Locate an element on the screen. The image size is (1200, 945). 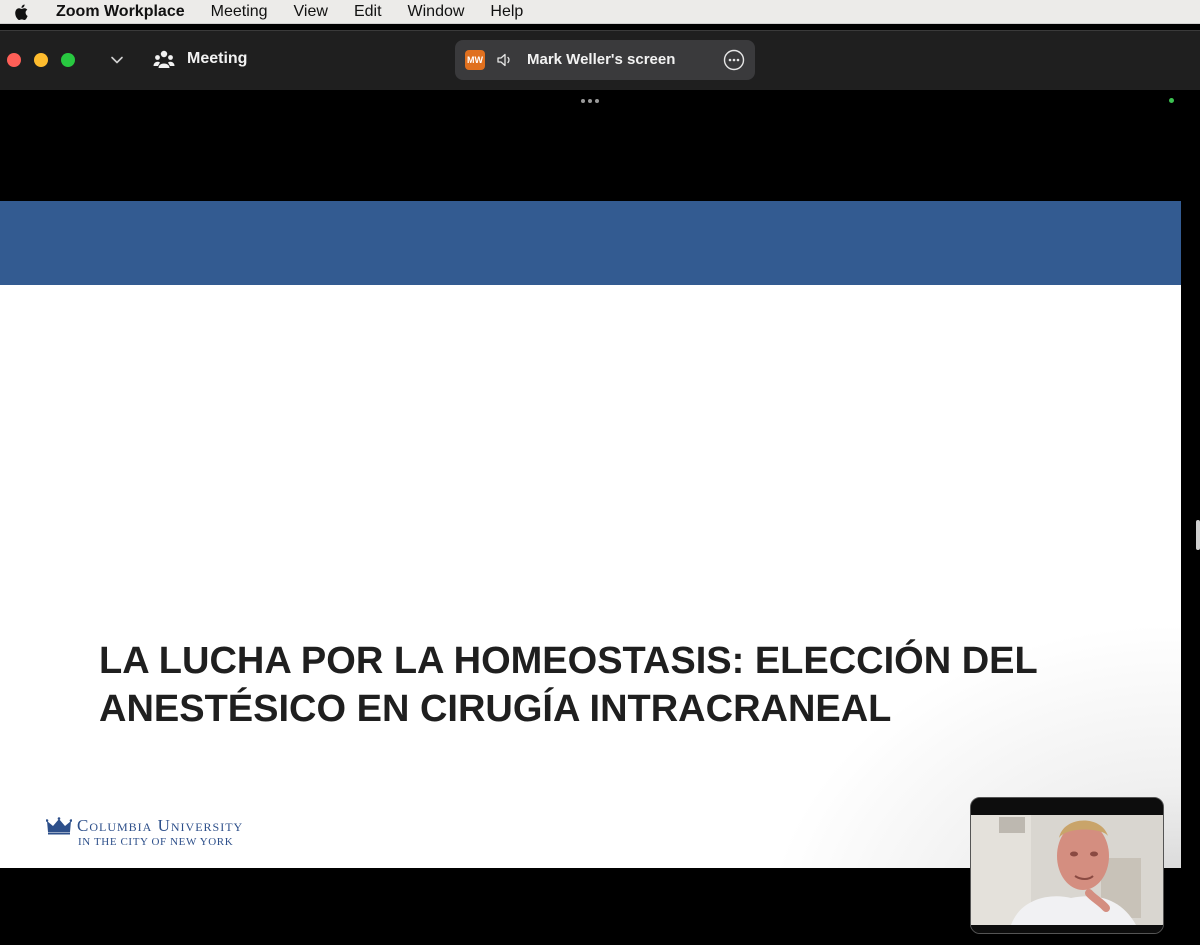
presenter-avatar: MW is located at coordinates (475, 60).